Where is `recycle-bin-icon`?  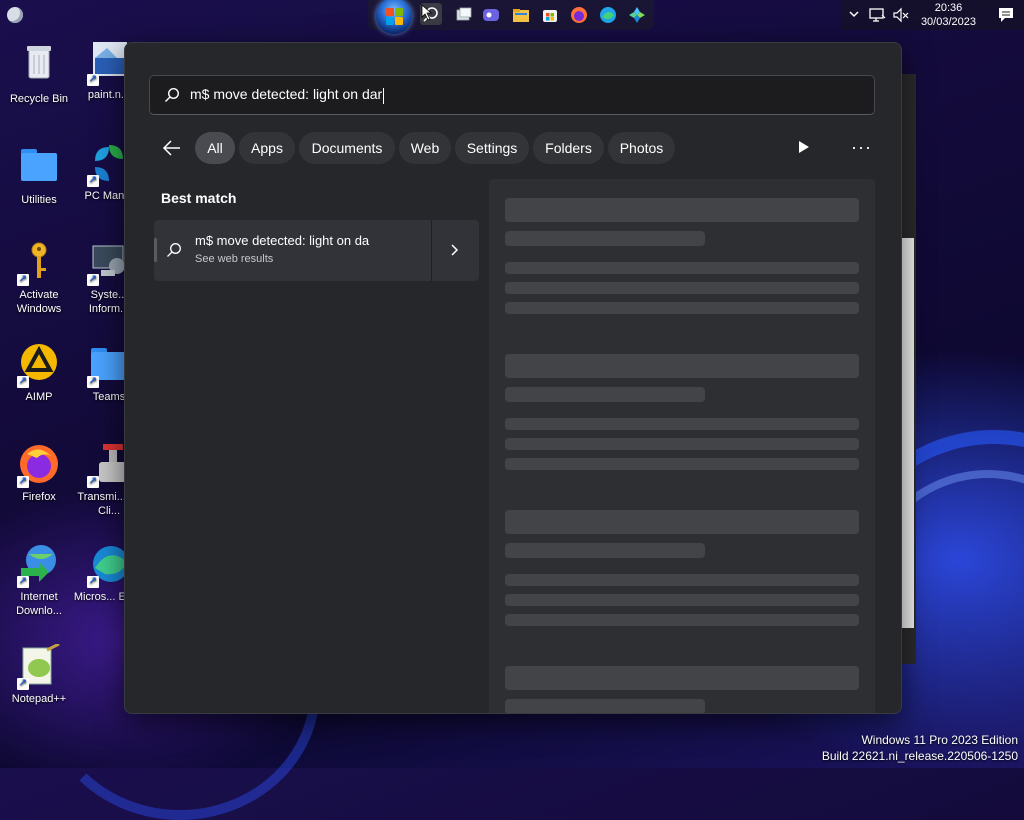
recycle-bin-icon is located at coordinates (39, 62).